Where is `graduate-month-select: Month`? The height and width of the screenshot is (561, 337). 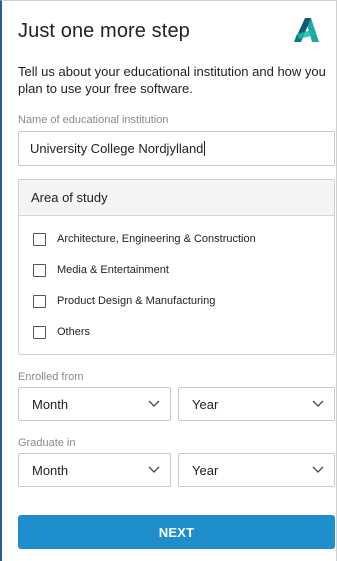
graduate-month-select: Month is located at coordinates (94, 470).